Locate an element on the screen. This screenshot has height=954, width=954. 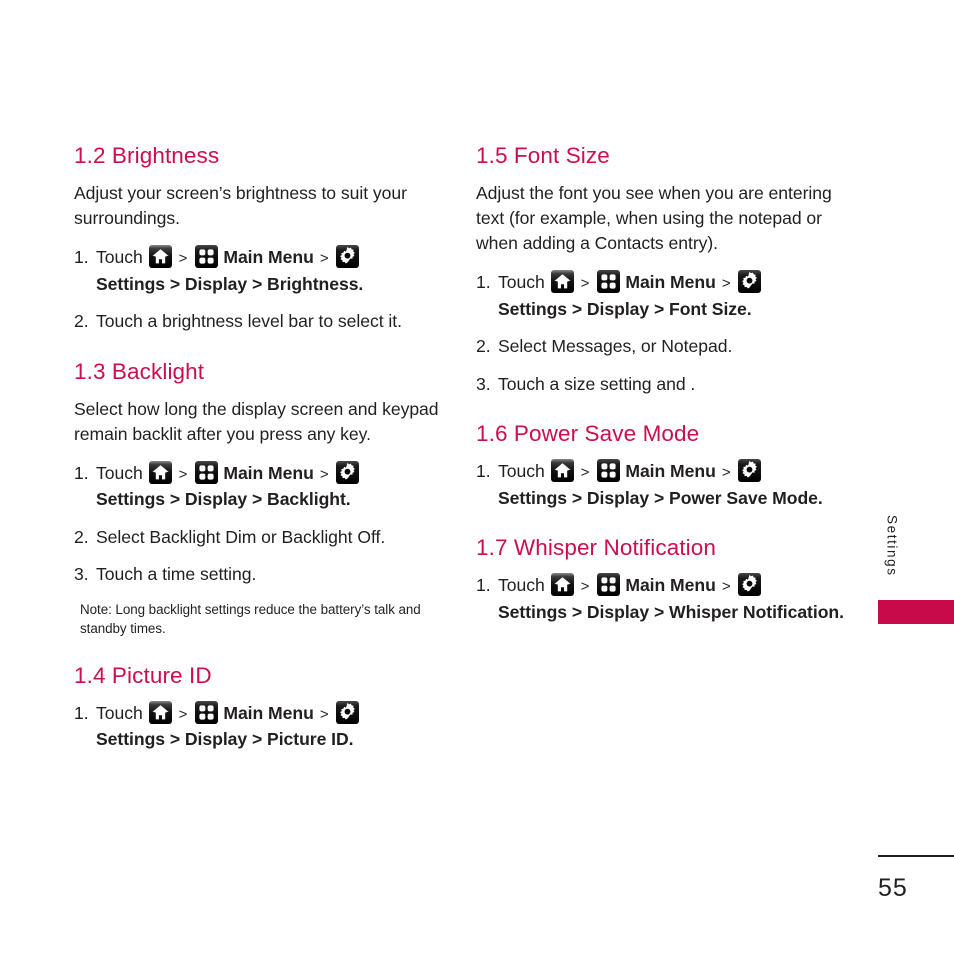
step-item: 3. Touch a time setting. is located at coordinates (260, 575).